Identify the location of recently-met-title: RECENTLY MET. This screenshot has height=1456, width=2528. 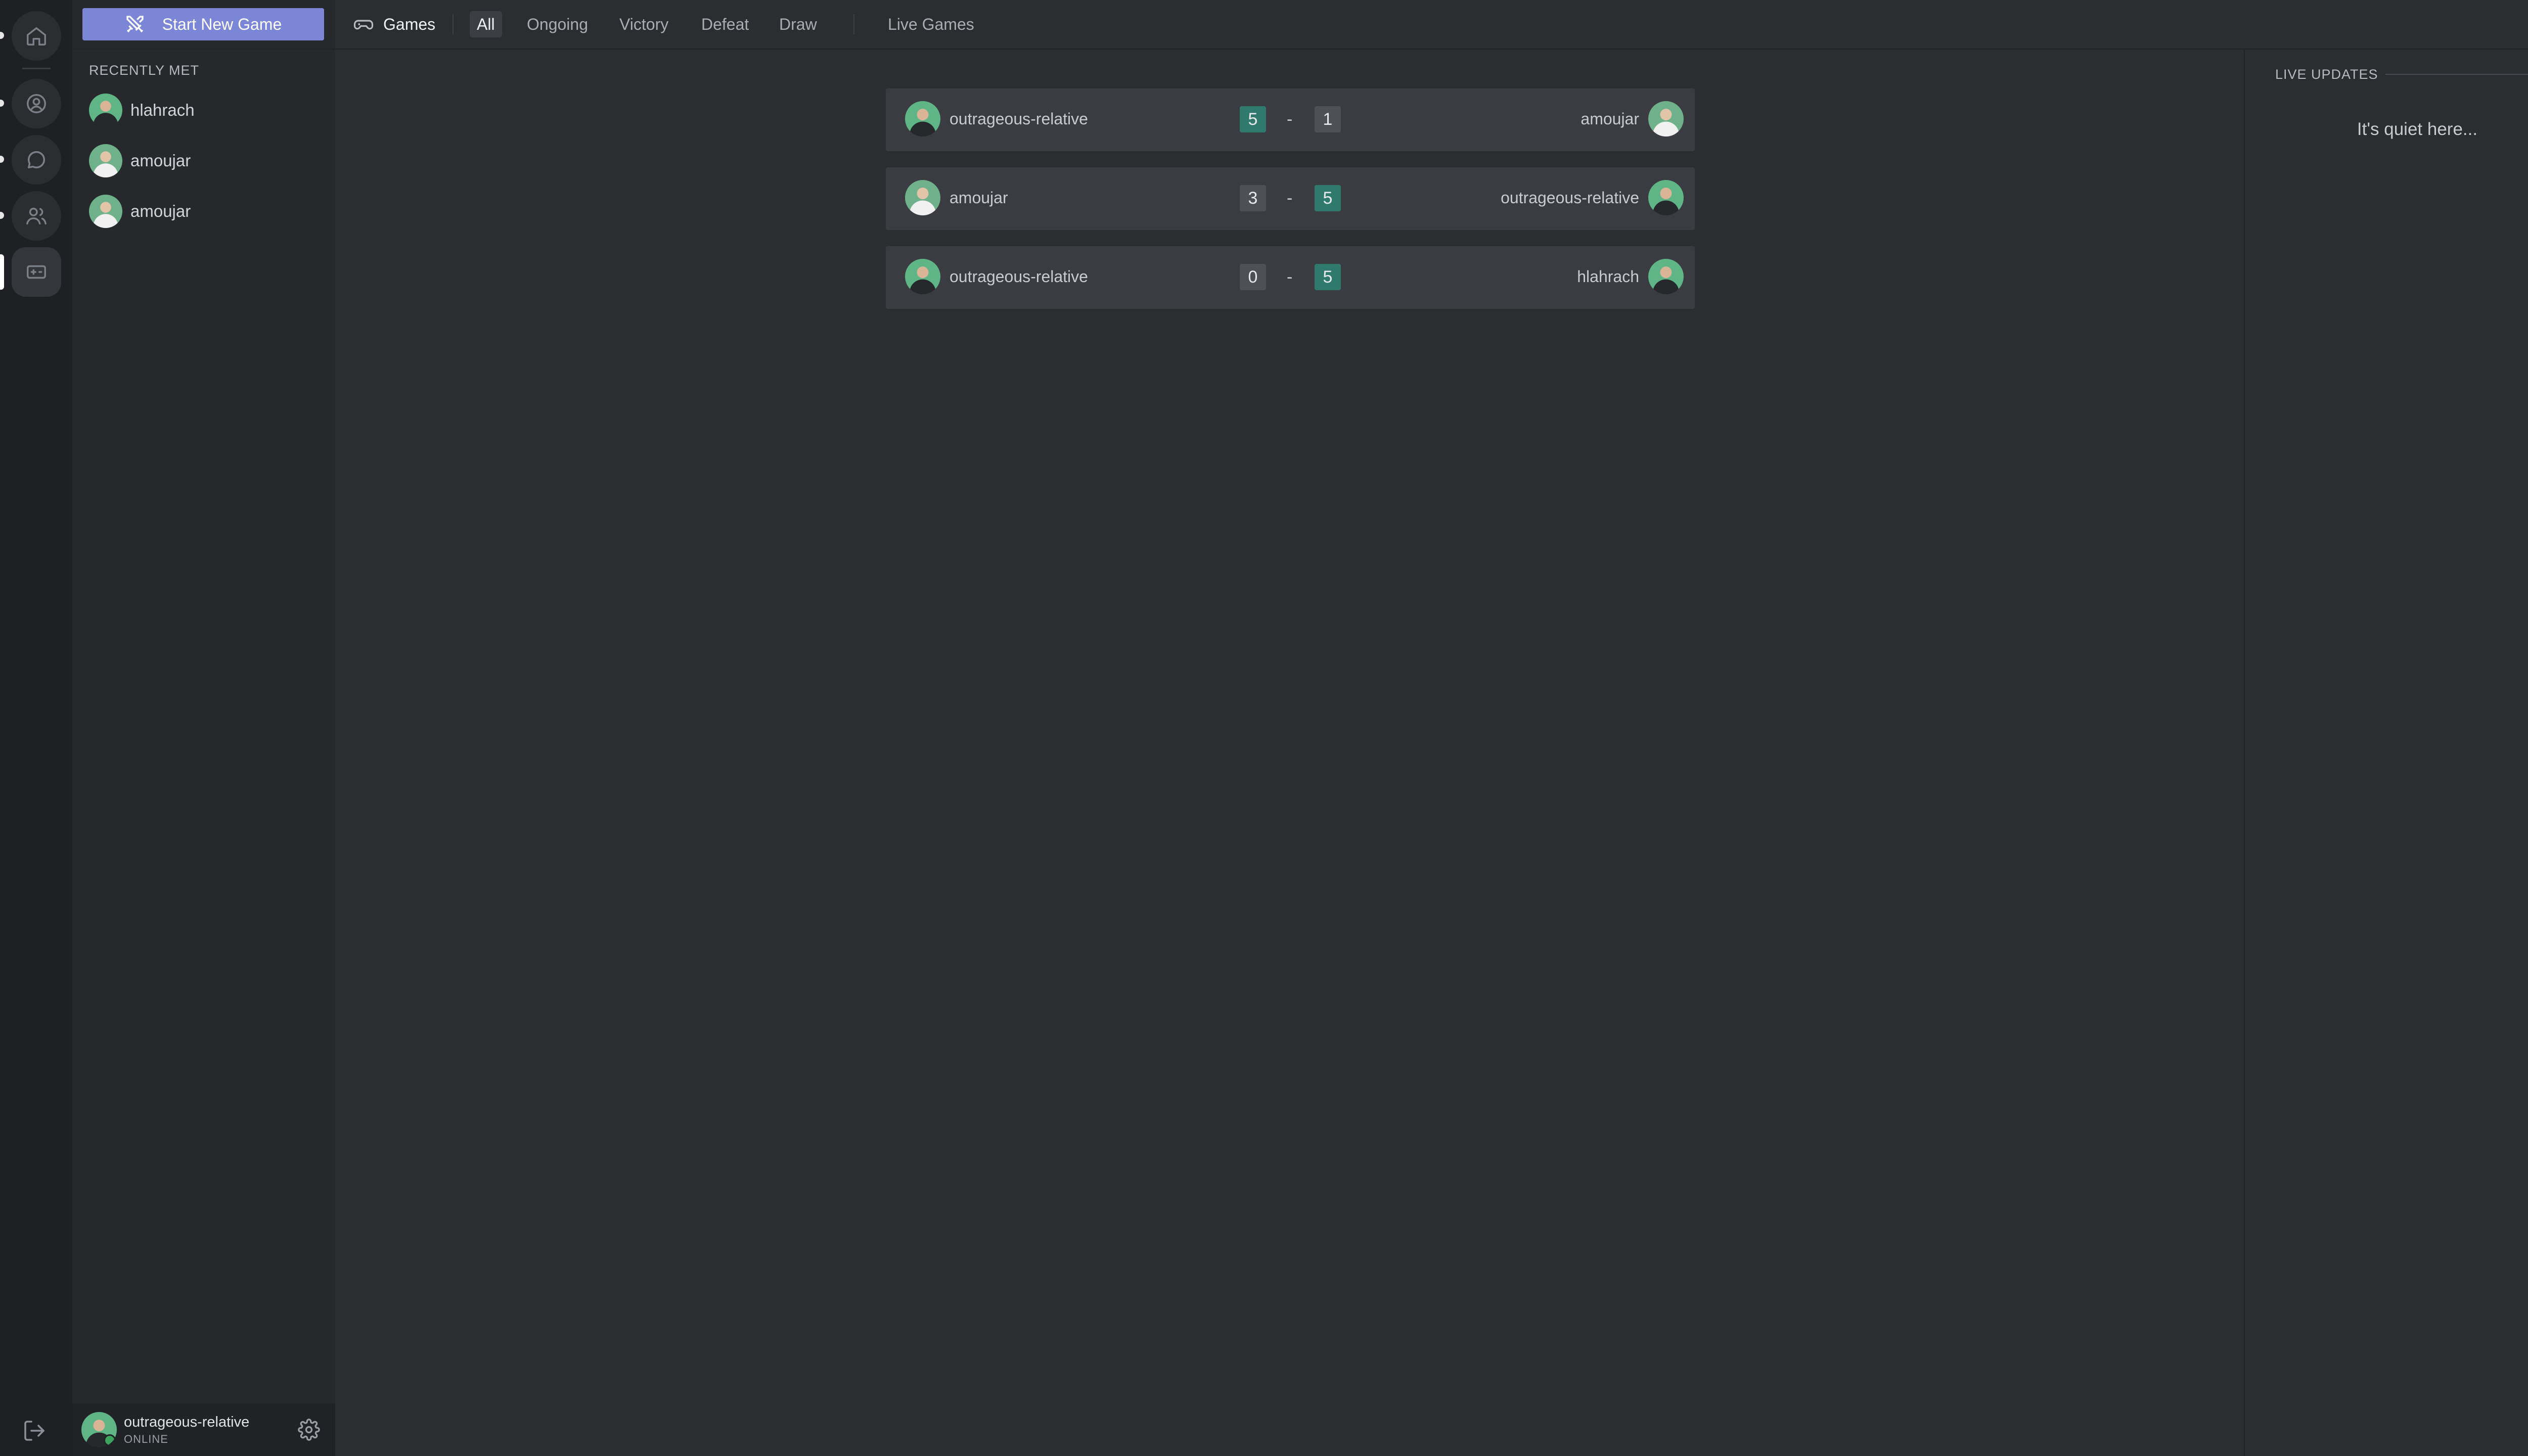
(145, 70).